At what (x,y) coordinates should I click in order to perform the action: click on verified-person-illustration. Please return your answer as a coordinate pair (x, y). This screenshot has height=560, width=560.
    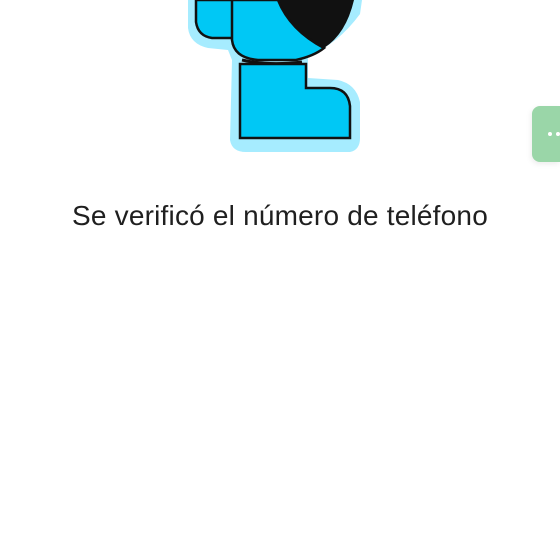
    Looking at the image, I should click on (273, 78).